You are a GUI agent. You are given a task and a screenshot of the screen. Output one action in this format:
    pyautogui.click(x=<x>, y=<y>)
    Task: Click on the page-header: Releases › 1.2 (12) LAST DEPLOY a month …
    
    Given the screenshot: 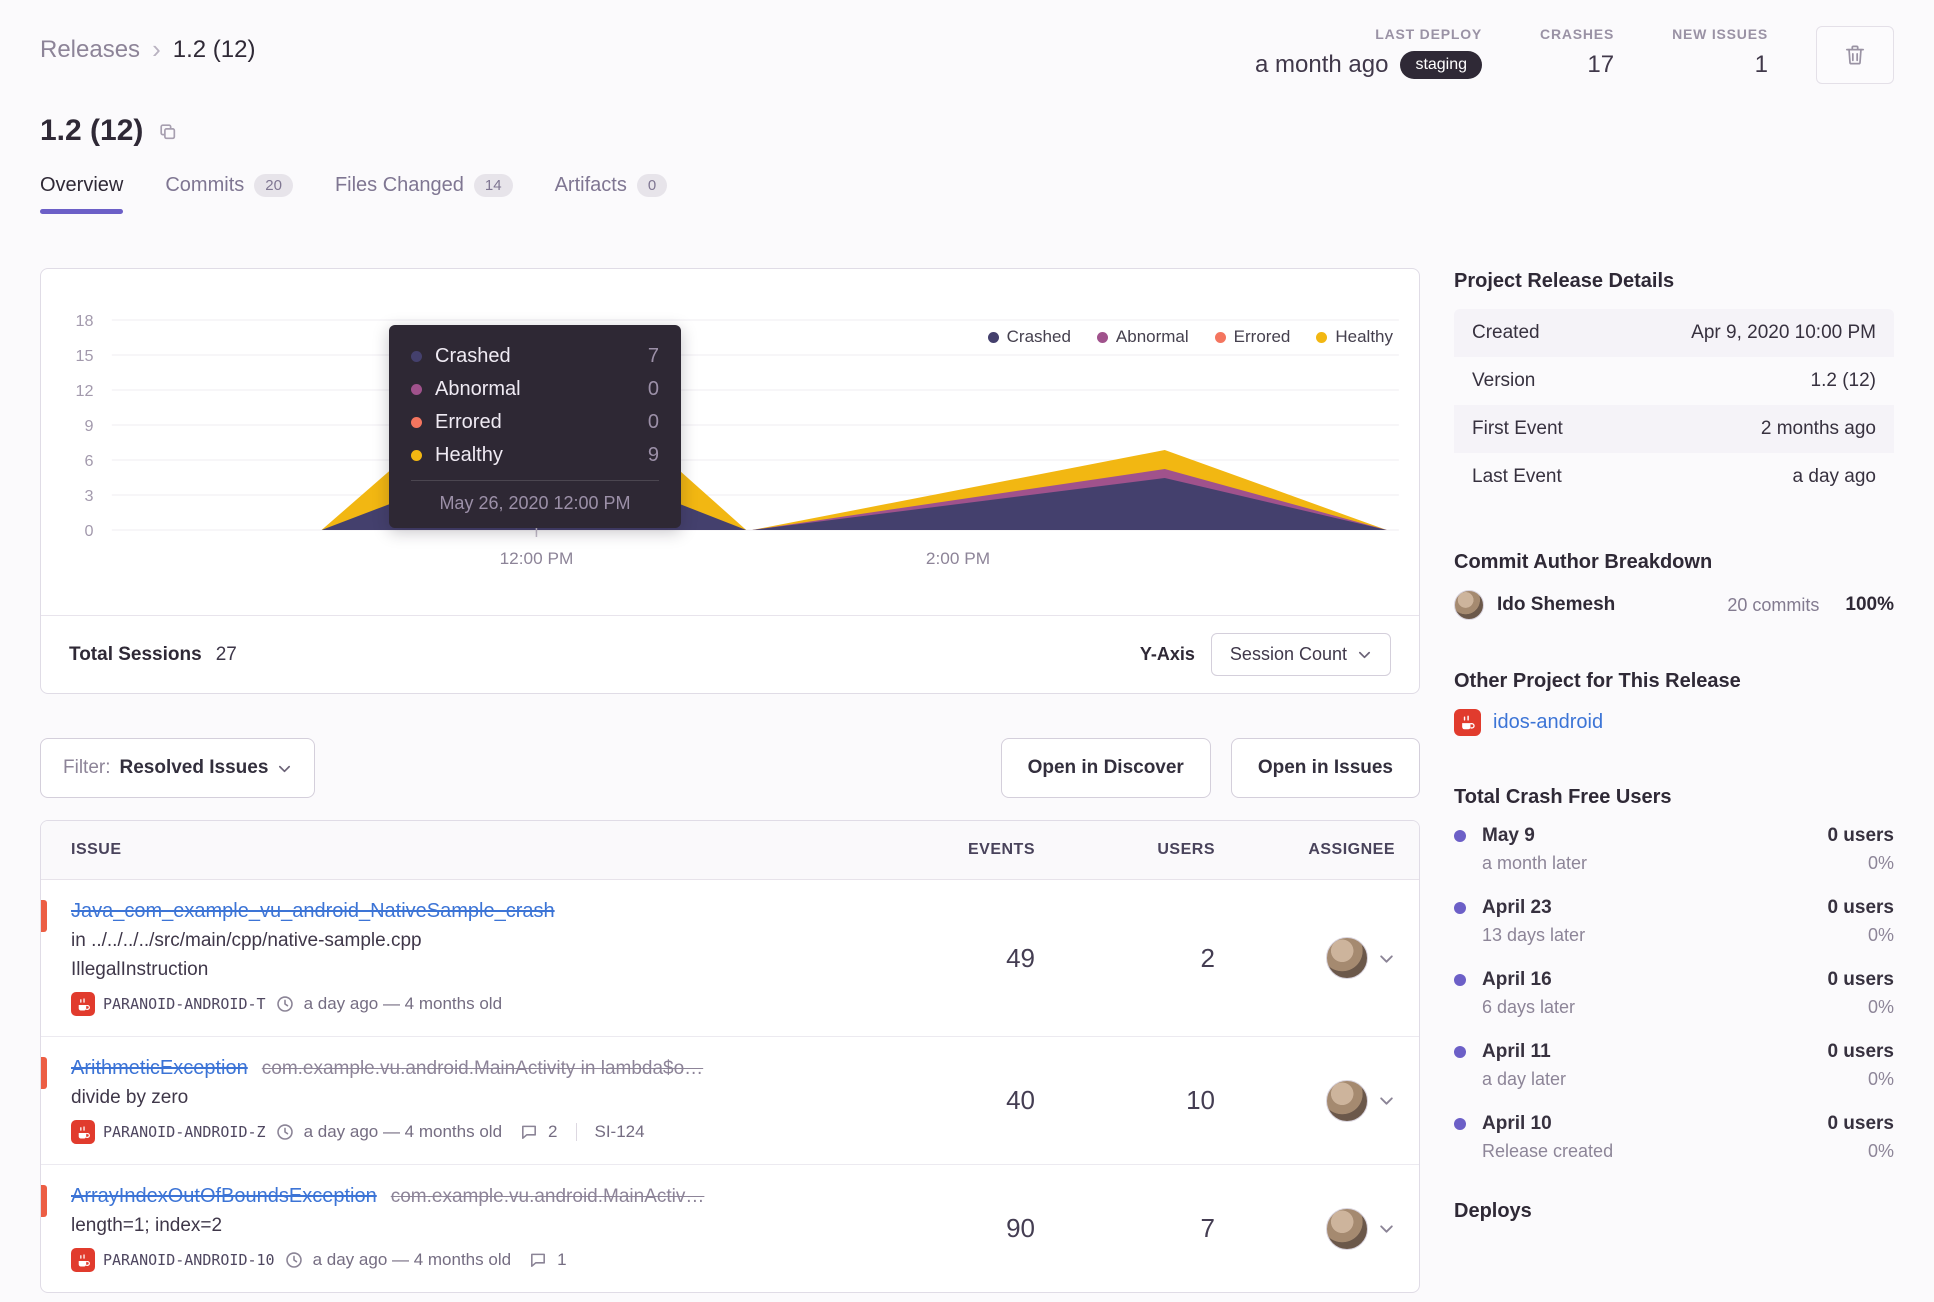 What is the action you would take?
    pyautogui.click(x=967, y=55)
    